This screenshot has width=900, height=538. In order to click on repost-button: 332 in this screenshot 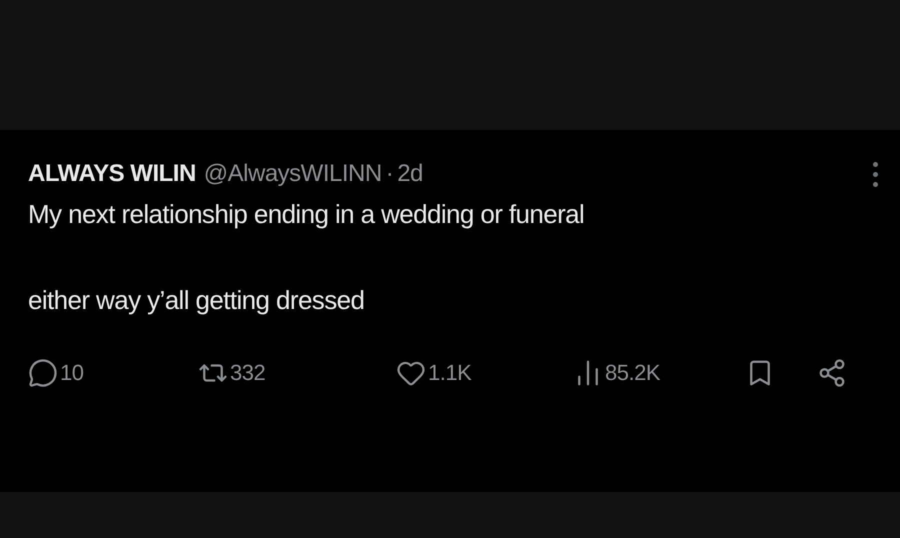, I will do `click(297, 373)`.